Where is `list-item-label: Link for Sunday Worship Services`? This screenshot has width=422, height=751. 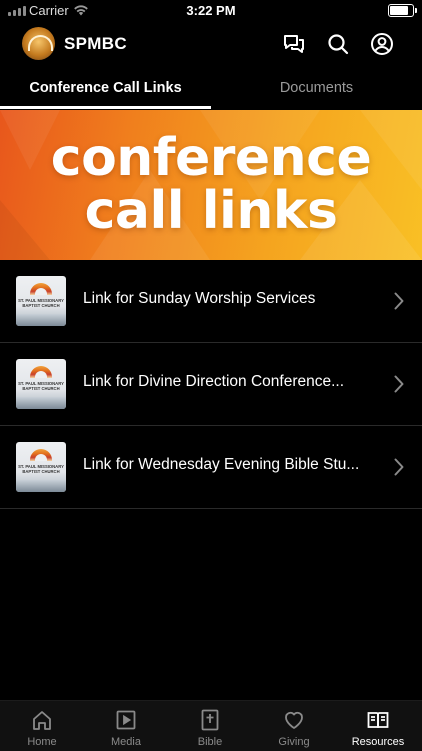 list-item-label: Link for Sunday Worship Services is located at coordinates (199, 298).